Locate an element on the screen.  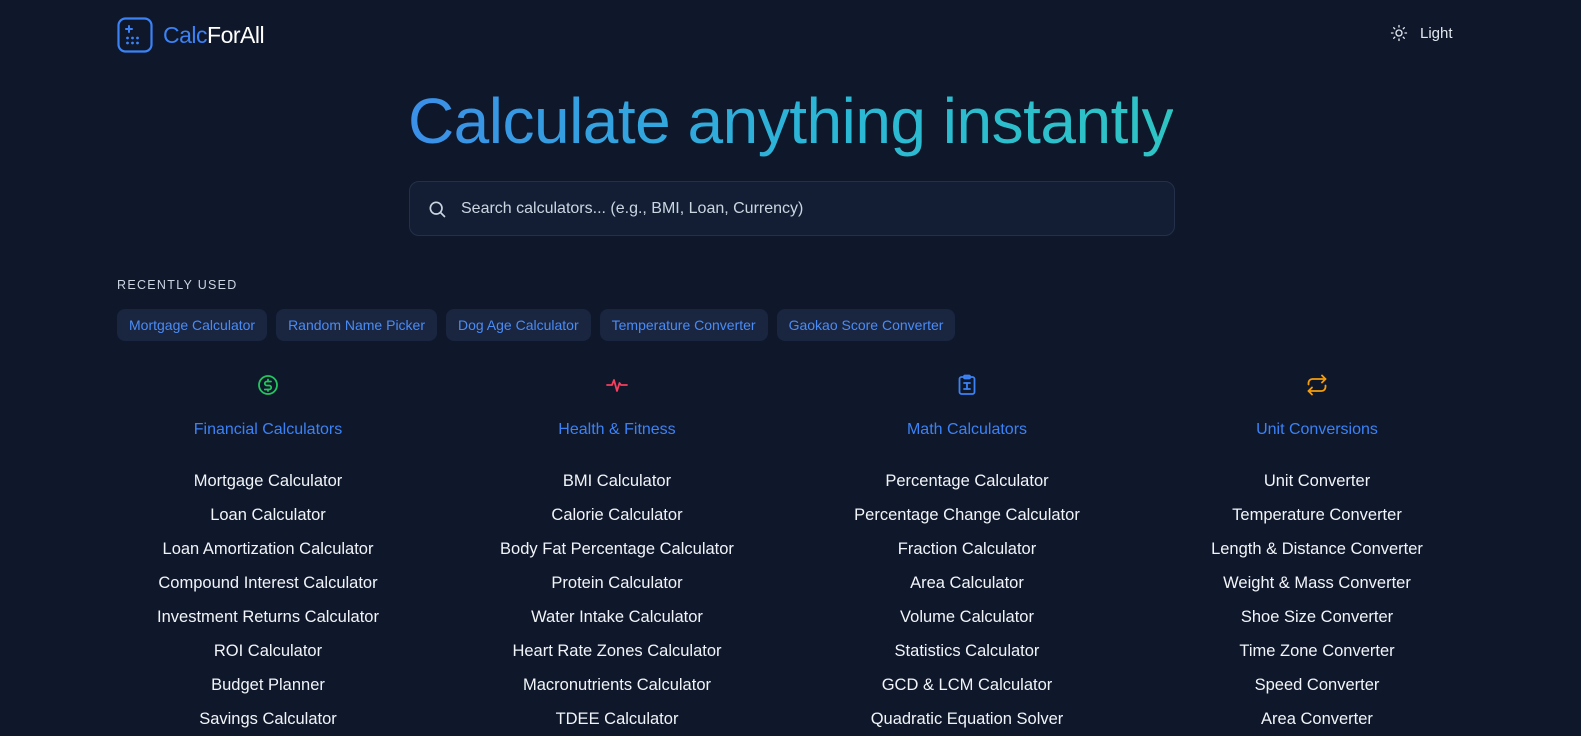
top-navigation-bar: CalcForAll Light is located at coordinates (790, 35).